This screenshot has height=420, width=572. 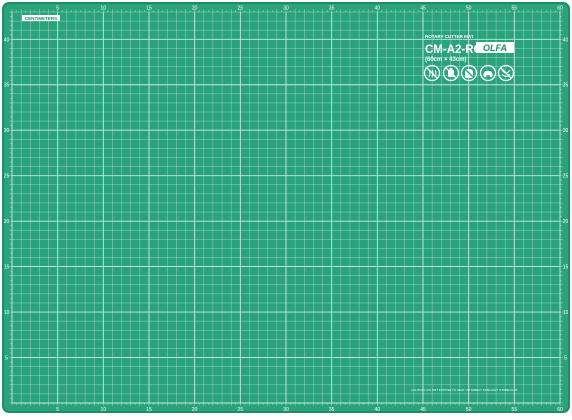 What do you see at coordinates (560, 410) in the screenshot?
I see `bottom-ruler-label: 60` at bounding box center [560, 410].